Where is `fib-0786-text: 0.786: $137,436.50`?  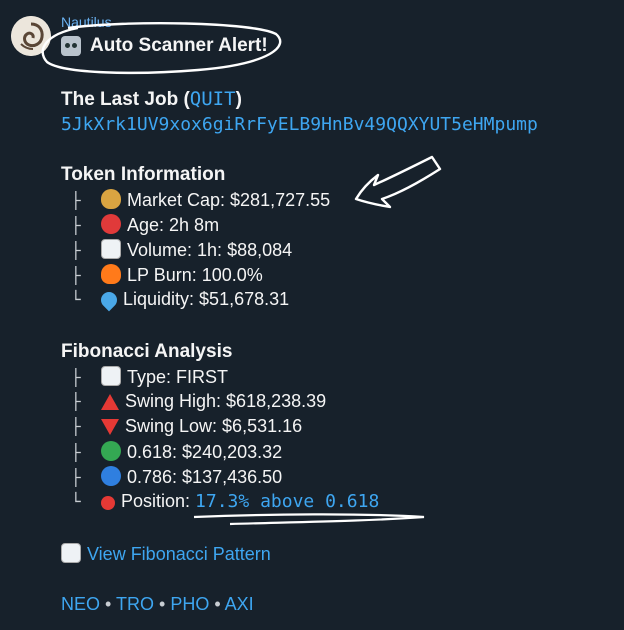
fib-0786-text: 0.786: $137,436.50 is located at coordinates (205, 477).